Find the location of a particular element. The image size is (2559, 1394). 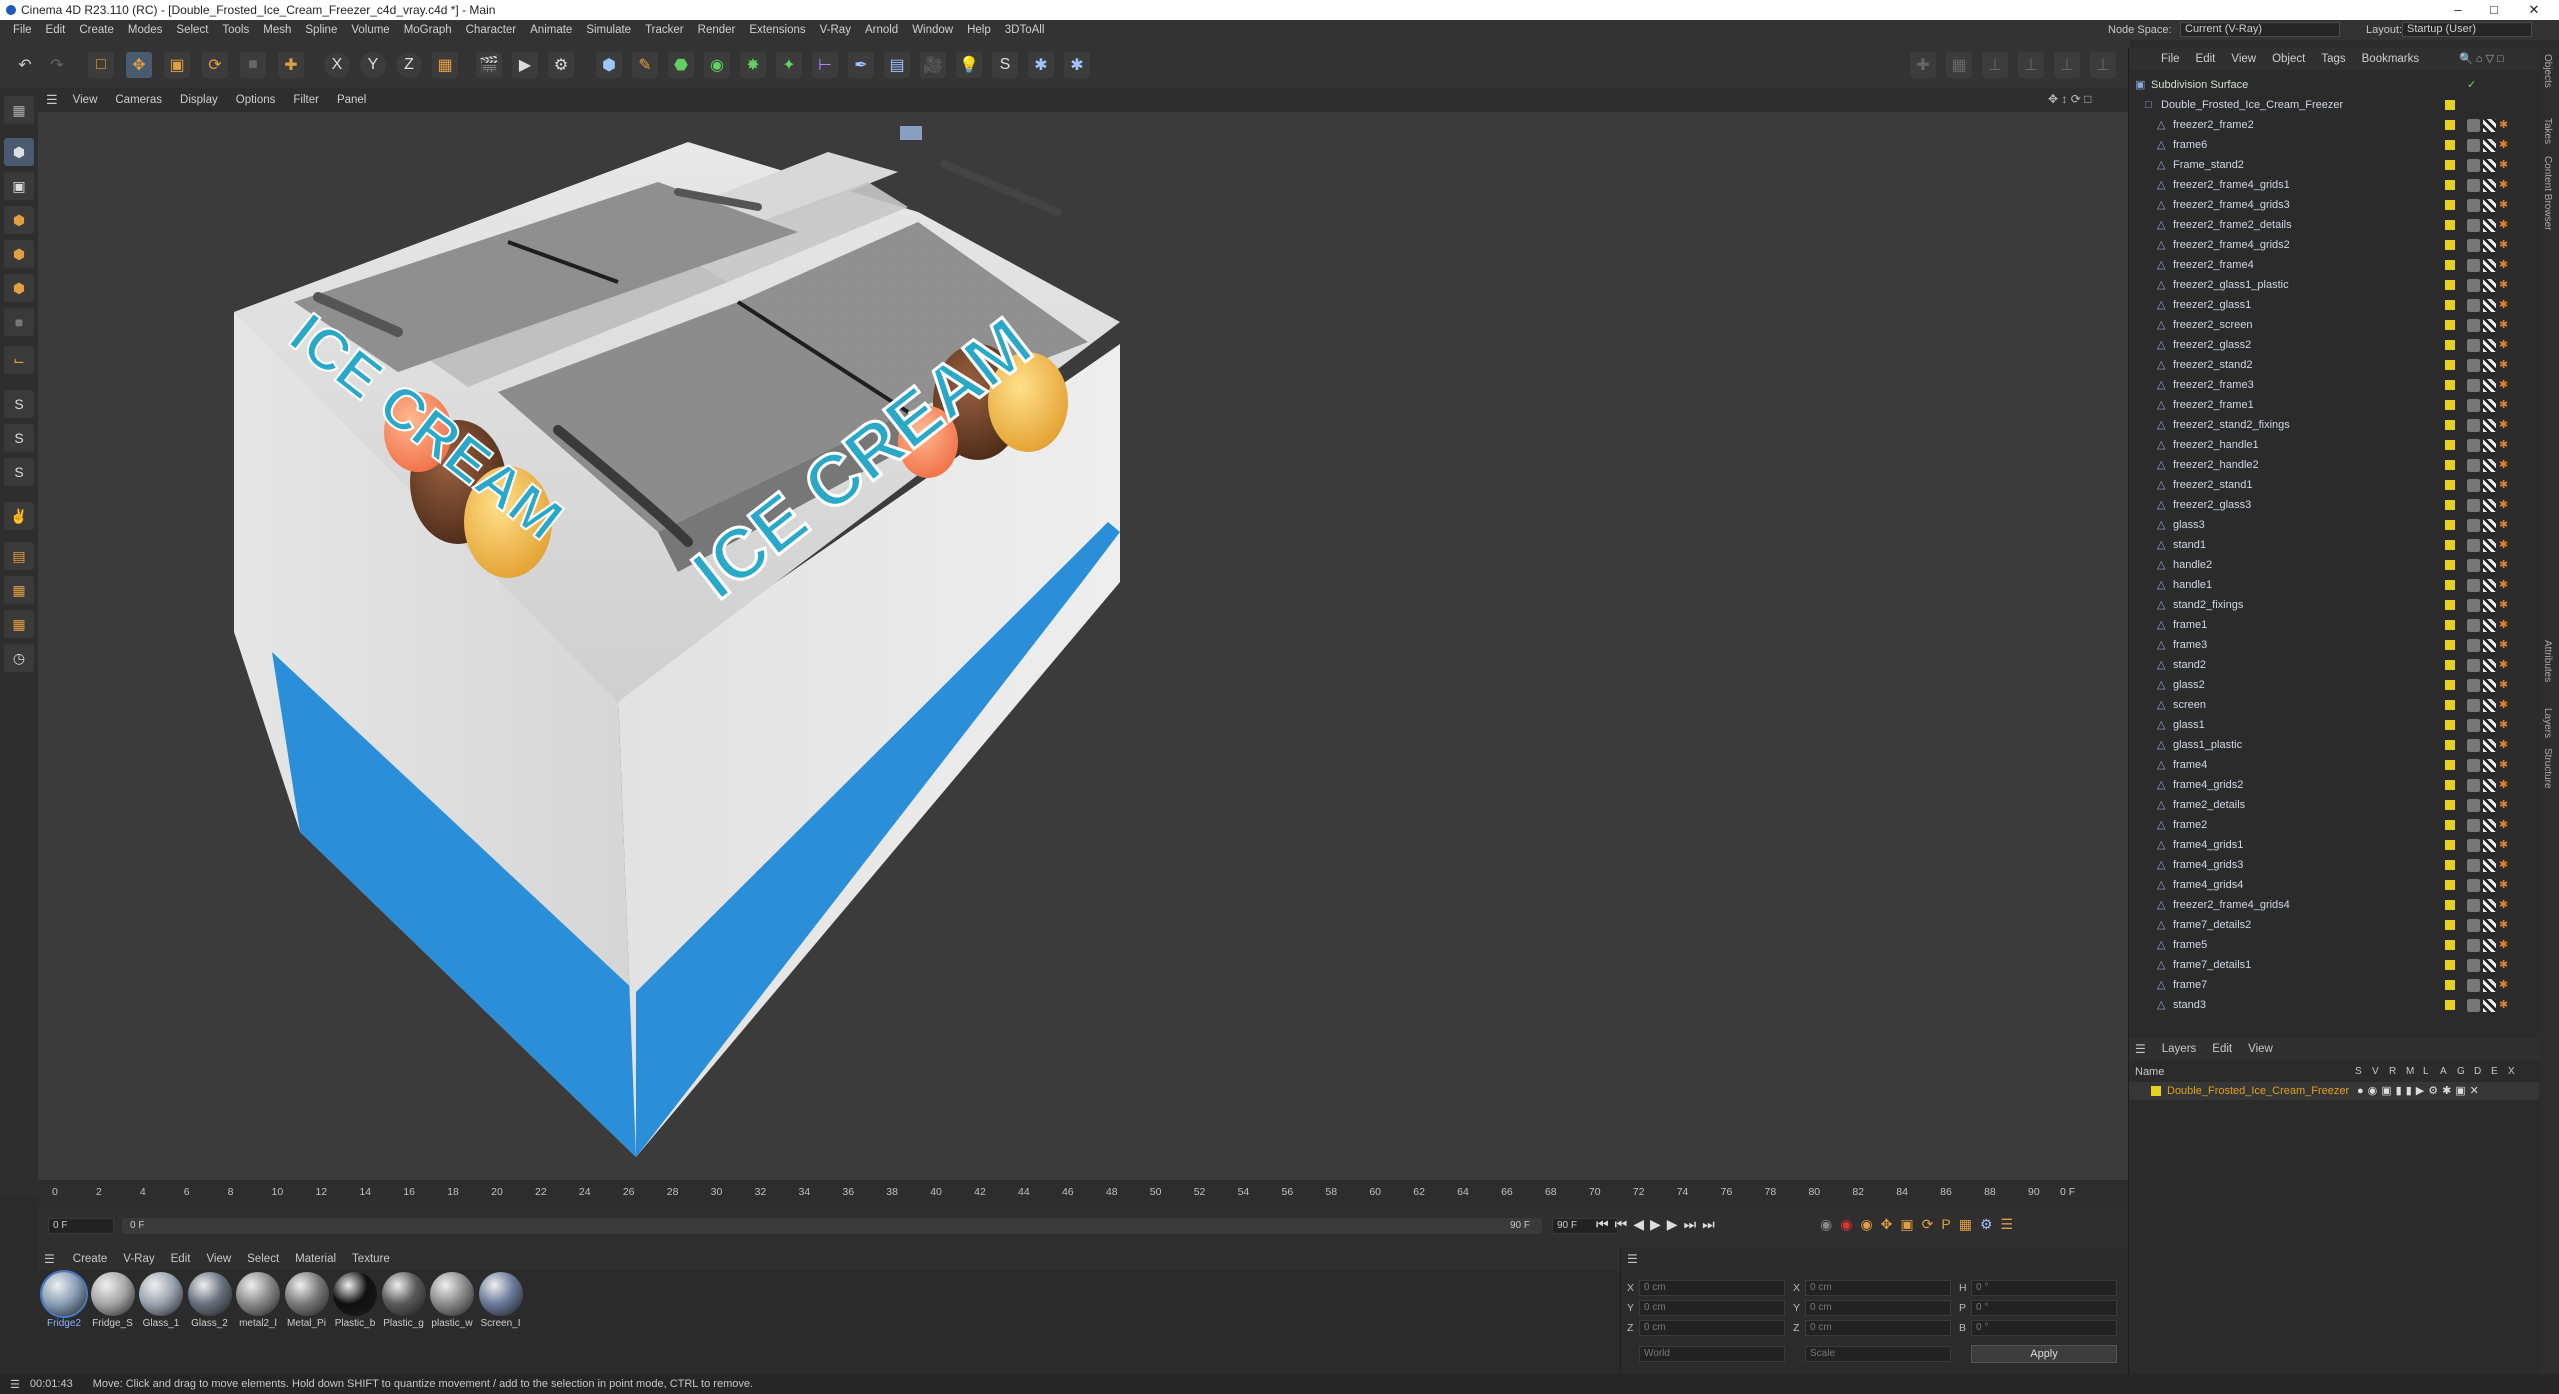

menu-select: Select is located at coordinates (192, 30).